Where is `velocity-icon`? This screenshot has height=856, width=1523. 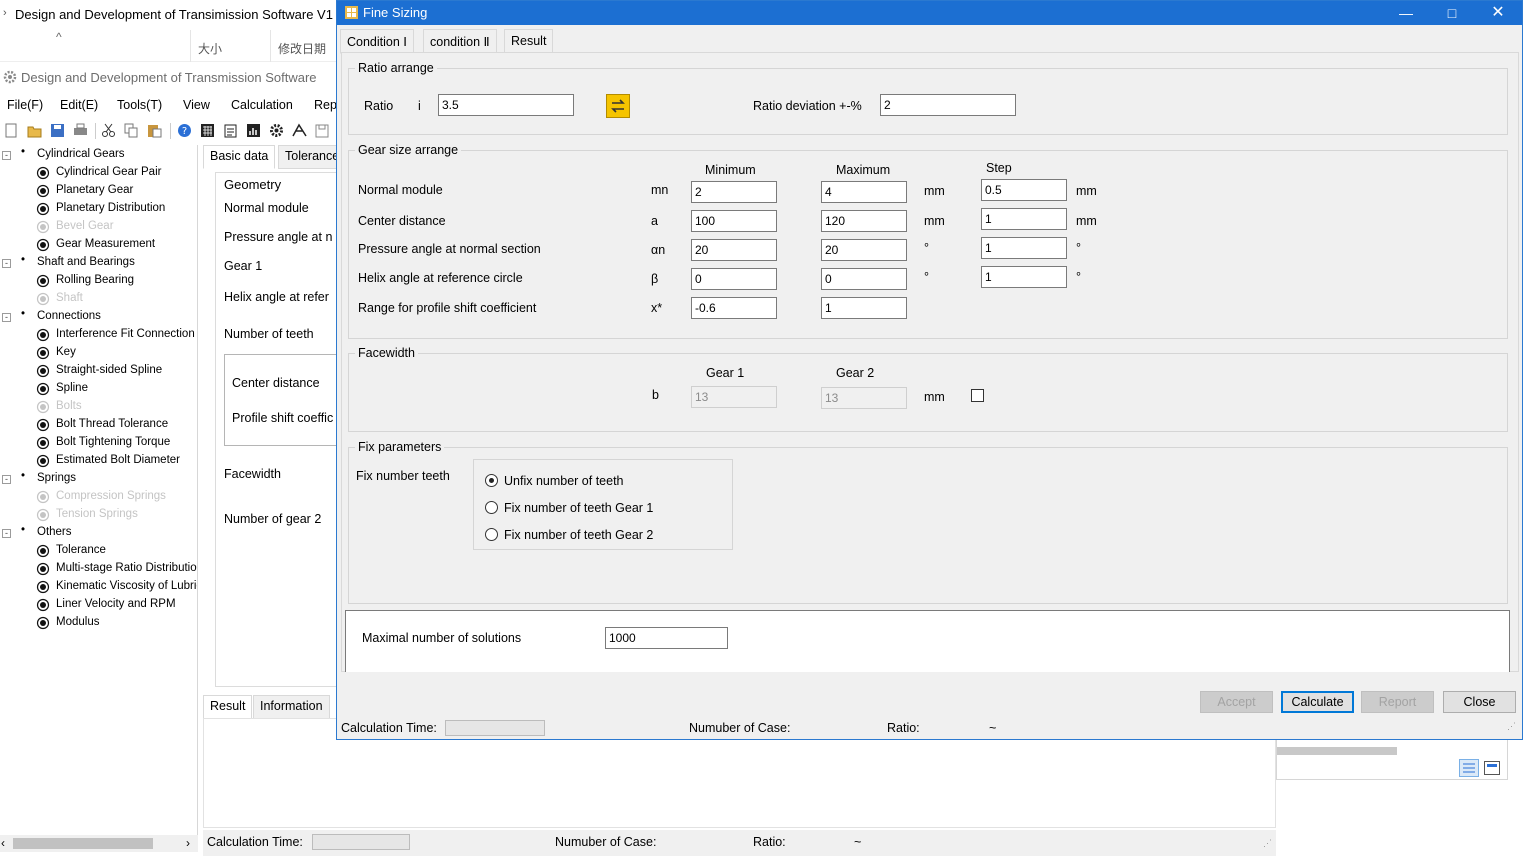
velocity-icon is located at coordinates (43, 605).